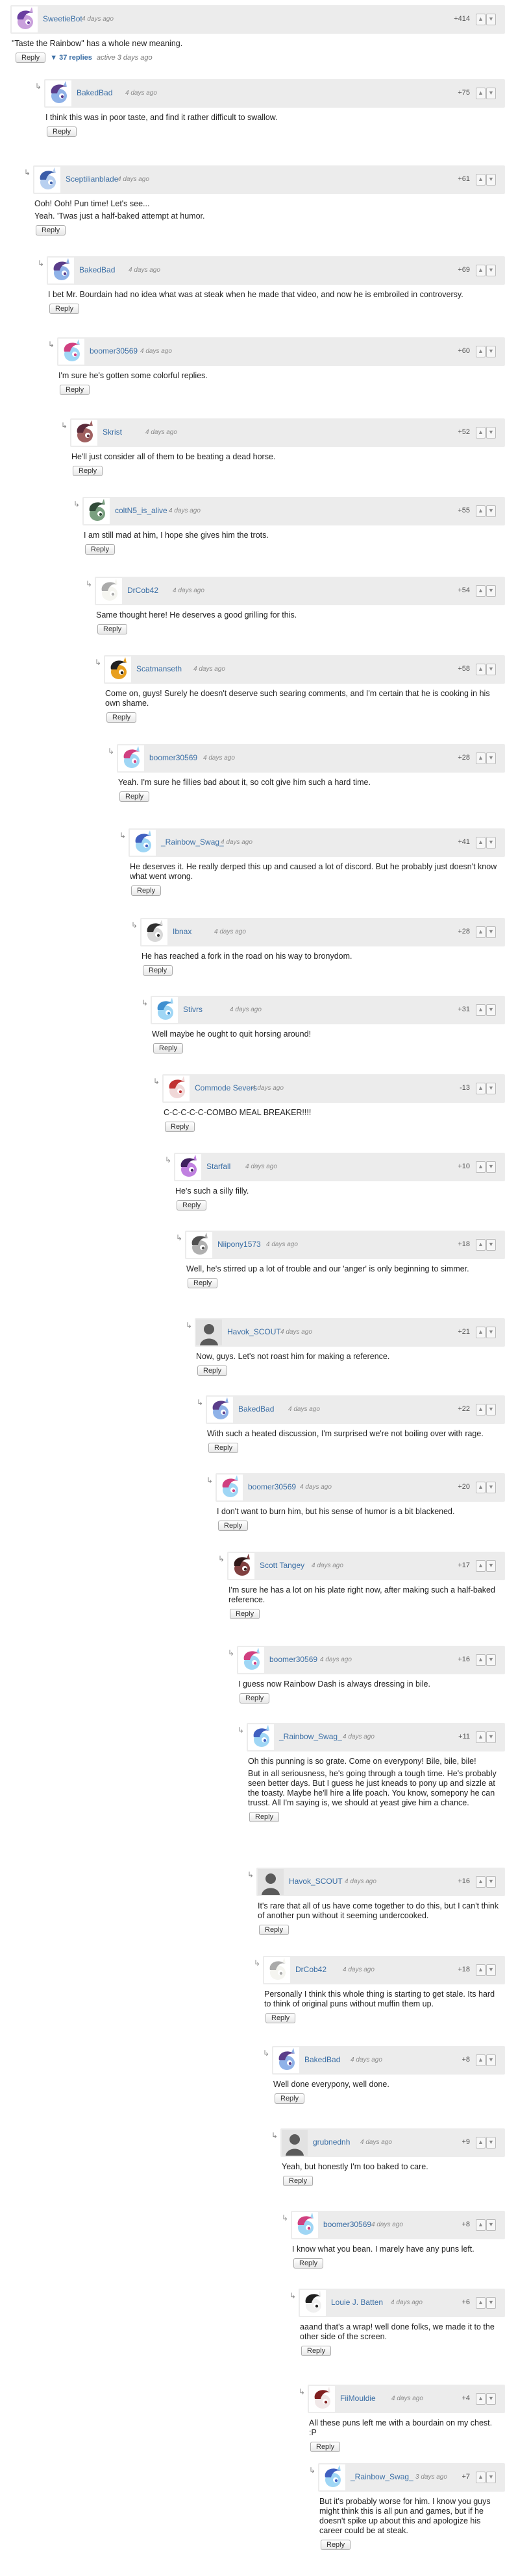 This screenshot has height=2576, width=505. What do you see at coordinates (358, 2398) in the screenshot?
I see `username-link: FiiMouldie` at bounding box center [358, 2398].